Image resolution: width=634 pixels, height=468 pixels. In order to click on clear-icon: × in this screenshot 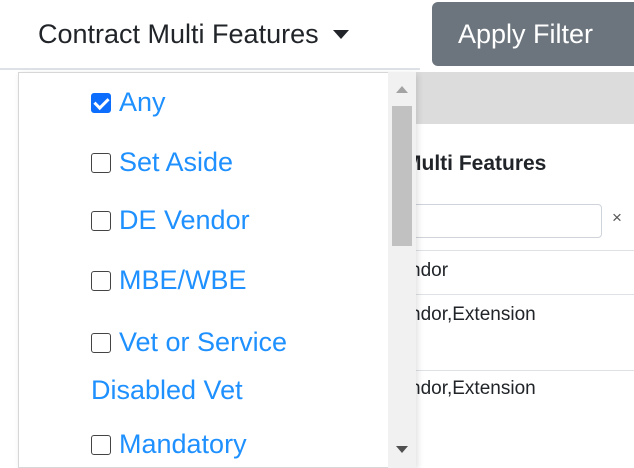, I will do `click(617, 218)`.